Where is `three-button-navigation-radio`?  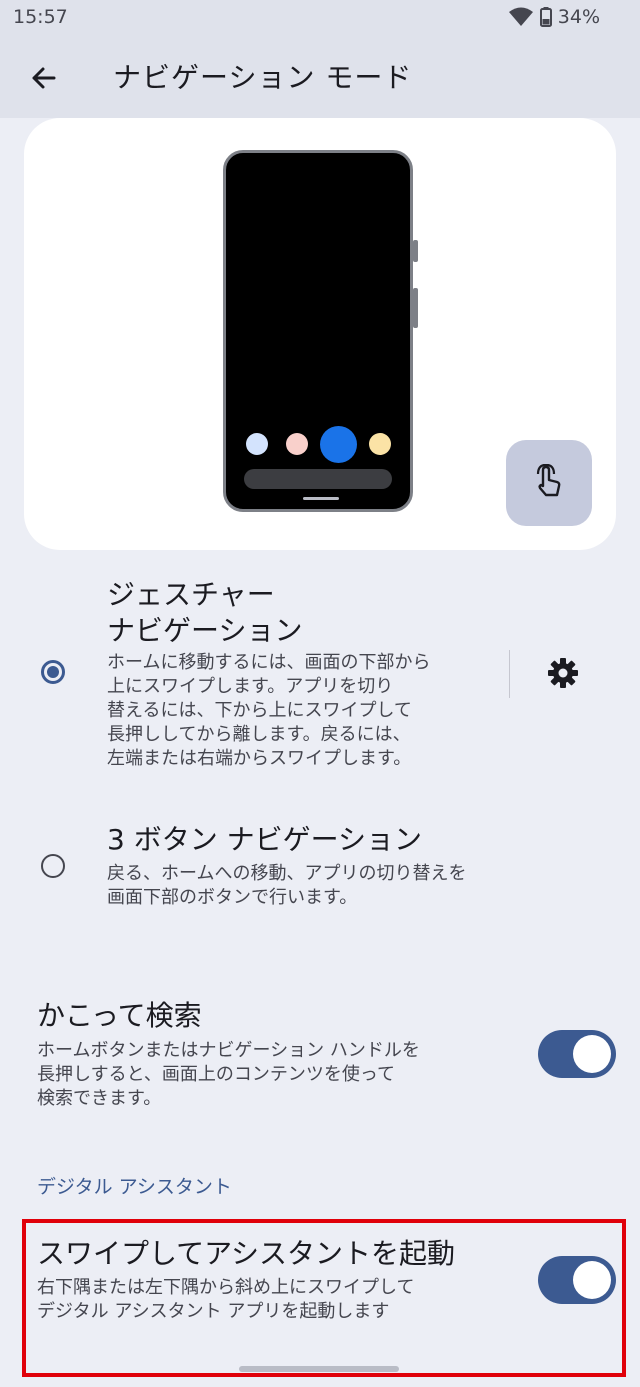 three-button-navigation-radio is located at coordinates (53, 866).